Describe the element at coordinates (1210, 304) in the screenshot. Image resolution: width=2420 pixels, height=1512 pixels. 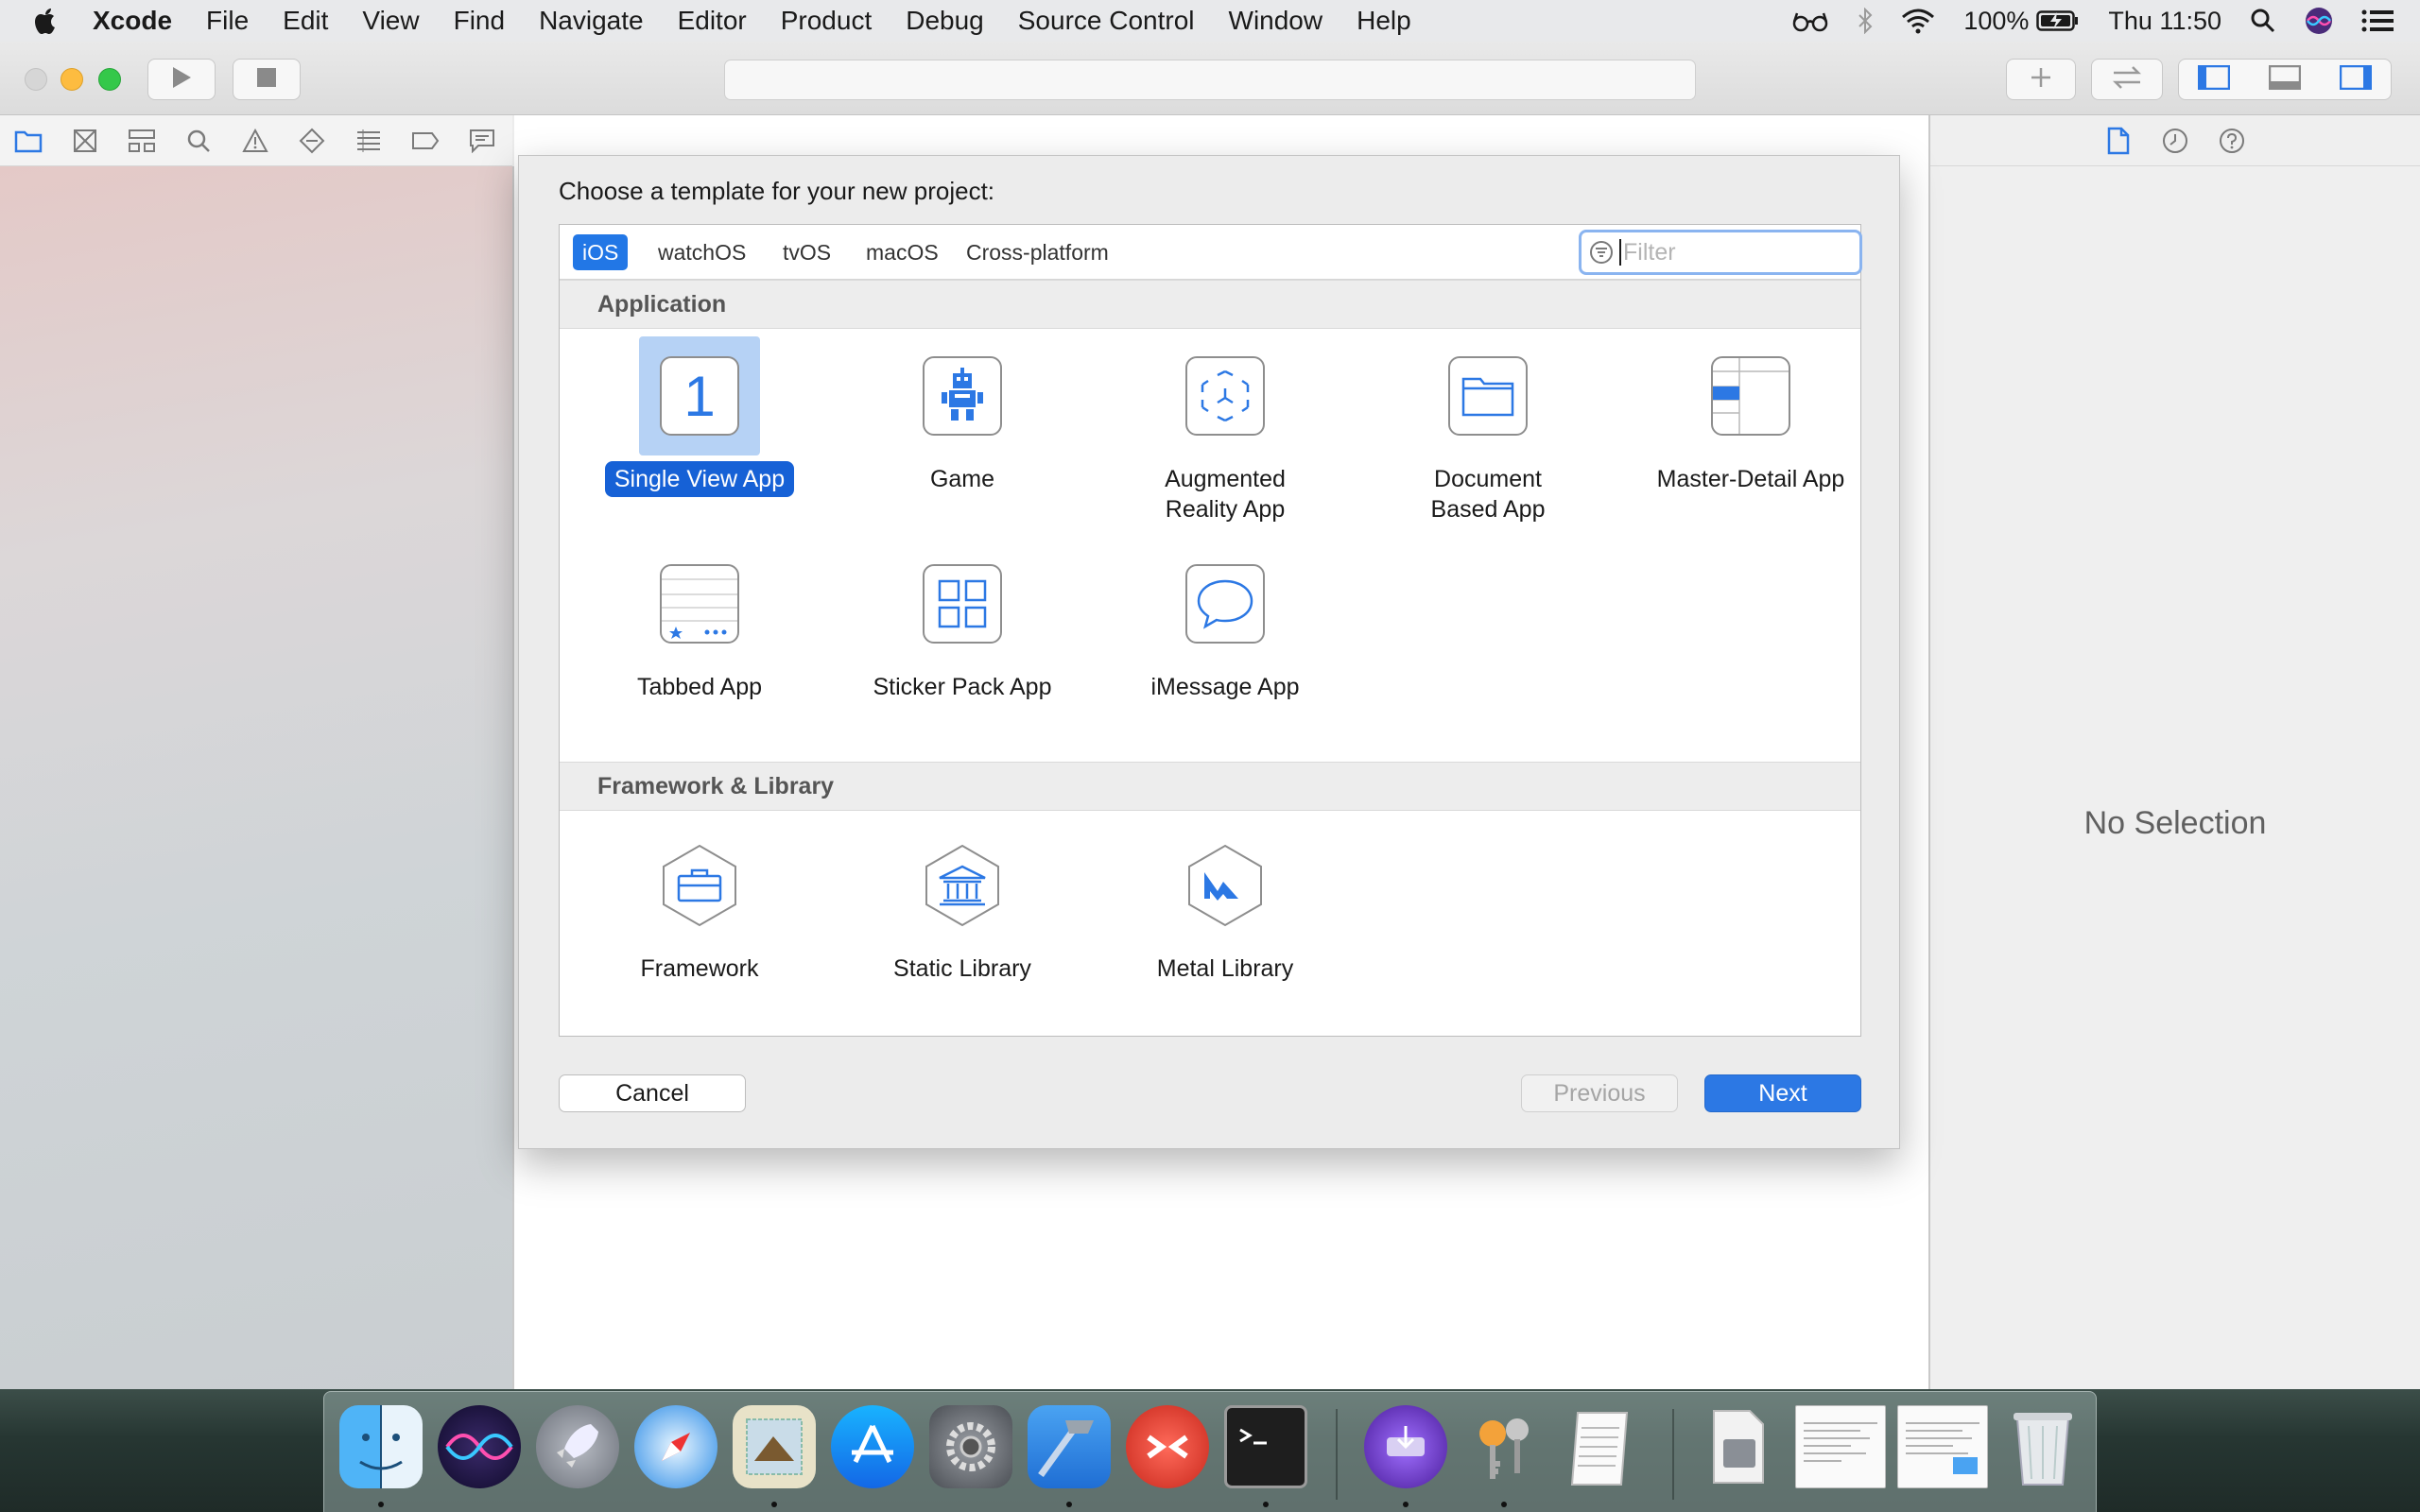
I see `section-header-application: Application` at that location.